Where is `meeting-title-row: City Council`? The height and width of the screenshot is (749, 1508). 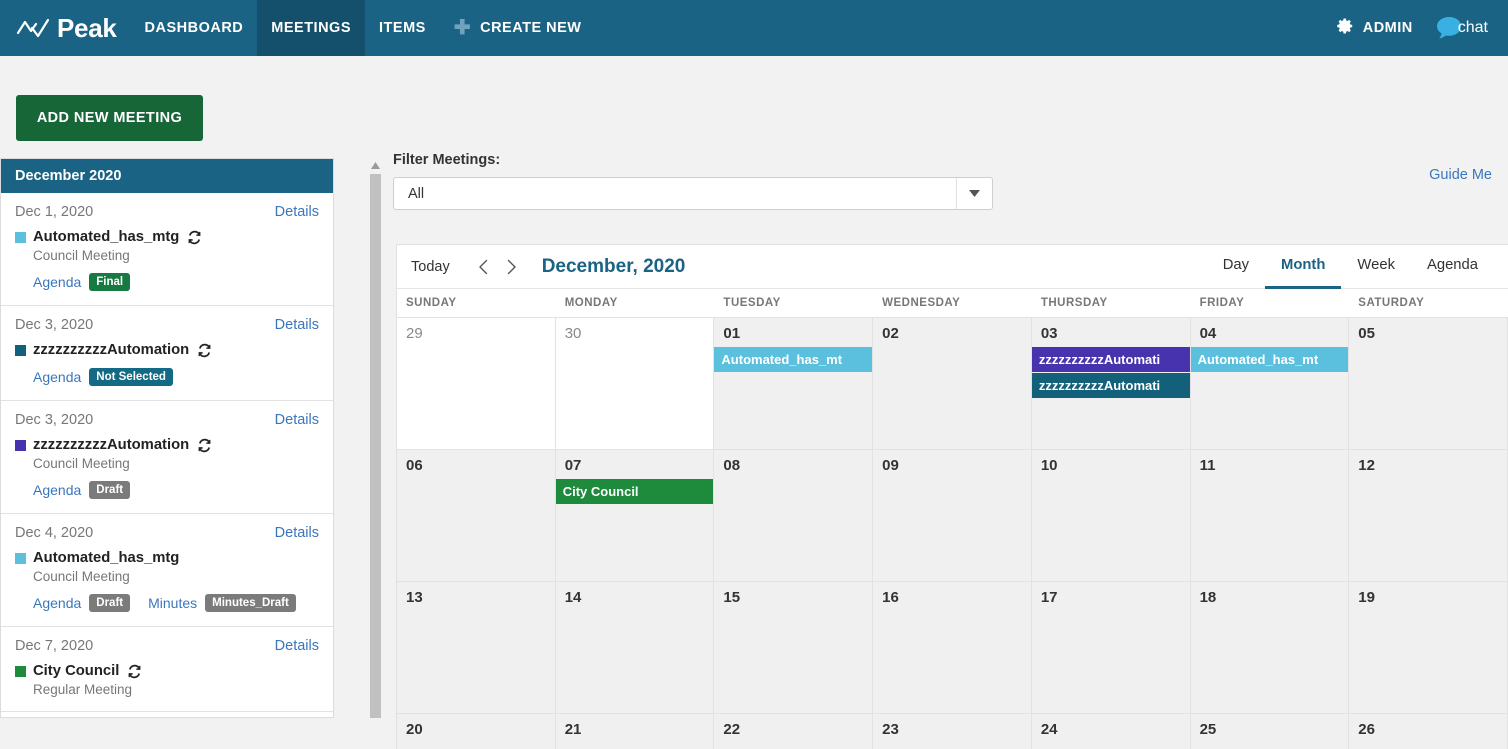 meeting-title-row: City Council is located at coordinates (167, 671).